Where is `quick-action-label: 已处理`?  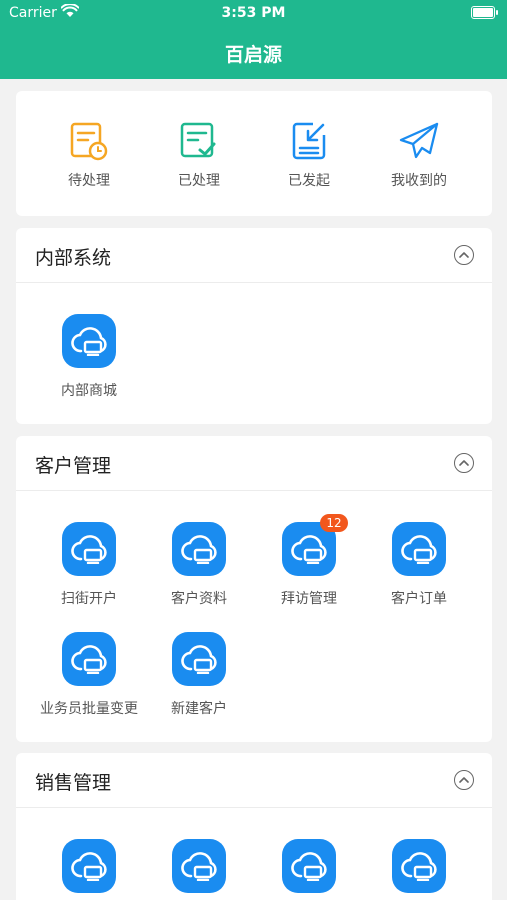 quick-action-label: 已处理 is located at coordinates (199, 181).